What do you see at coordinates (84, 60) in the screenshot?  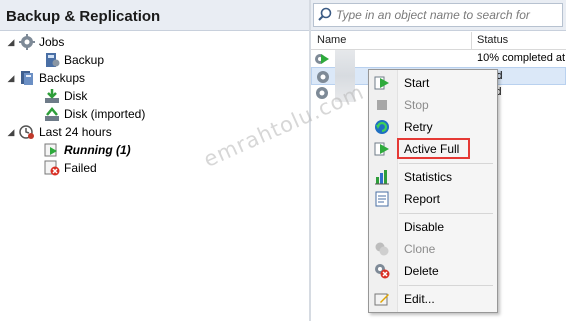 I see `tree-label-backup: Backup` at bounding box center [84, 60].